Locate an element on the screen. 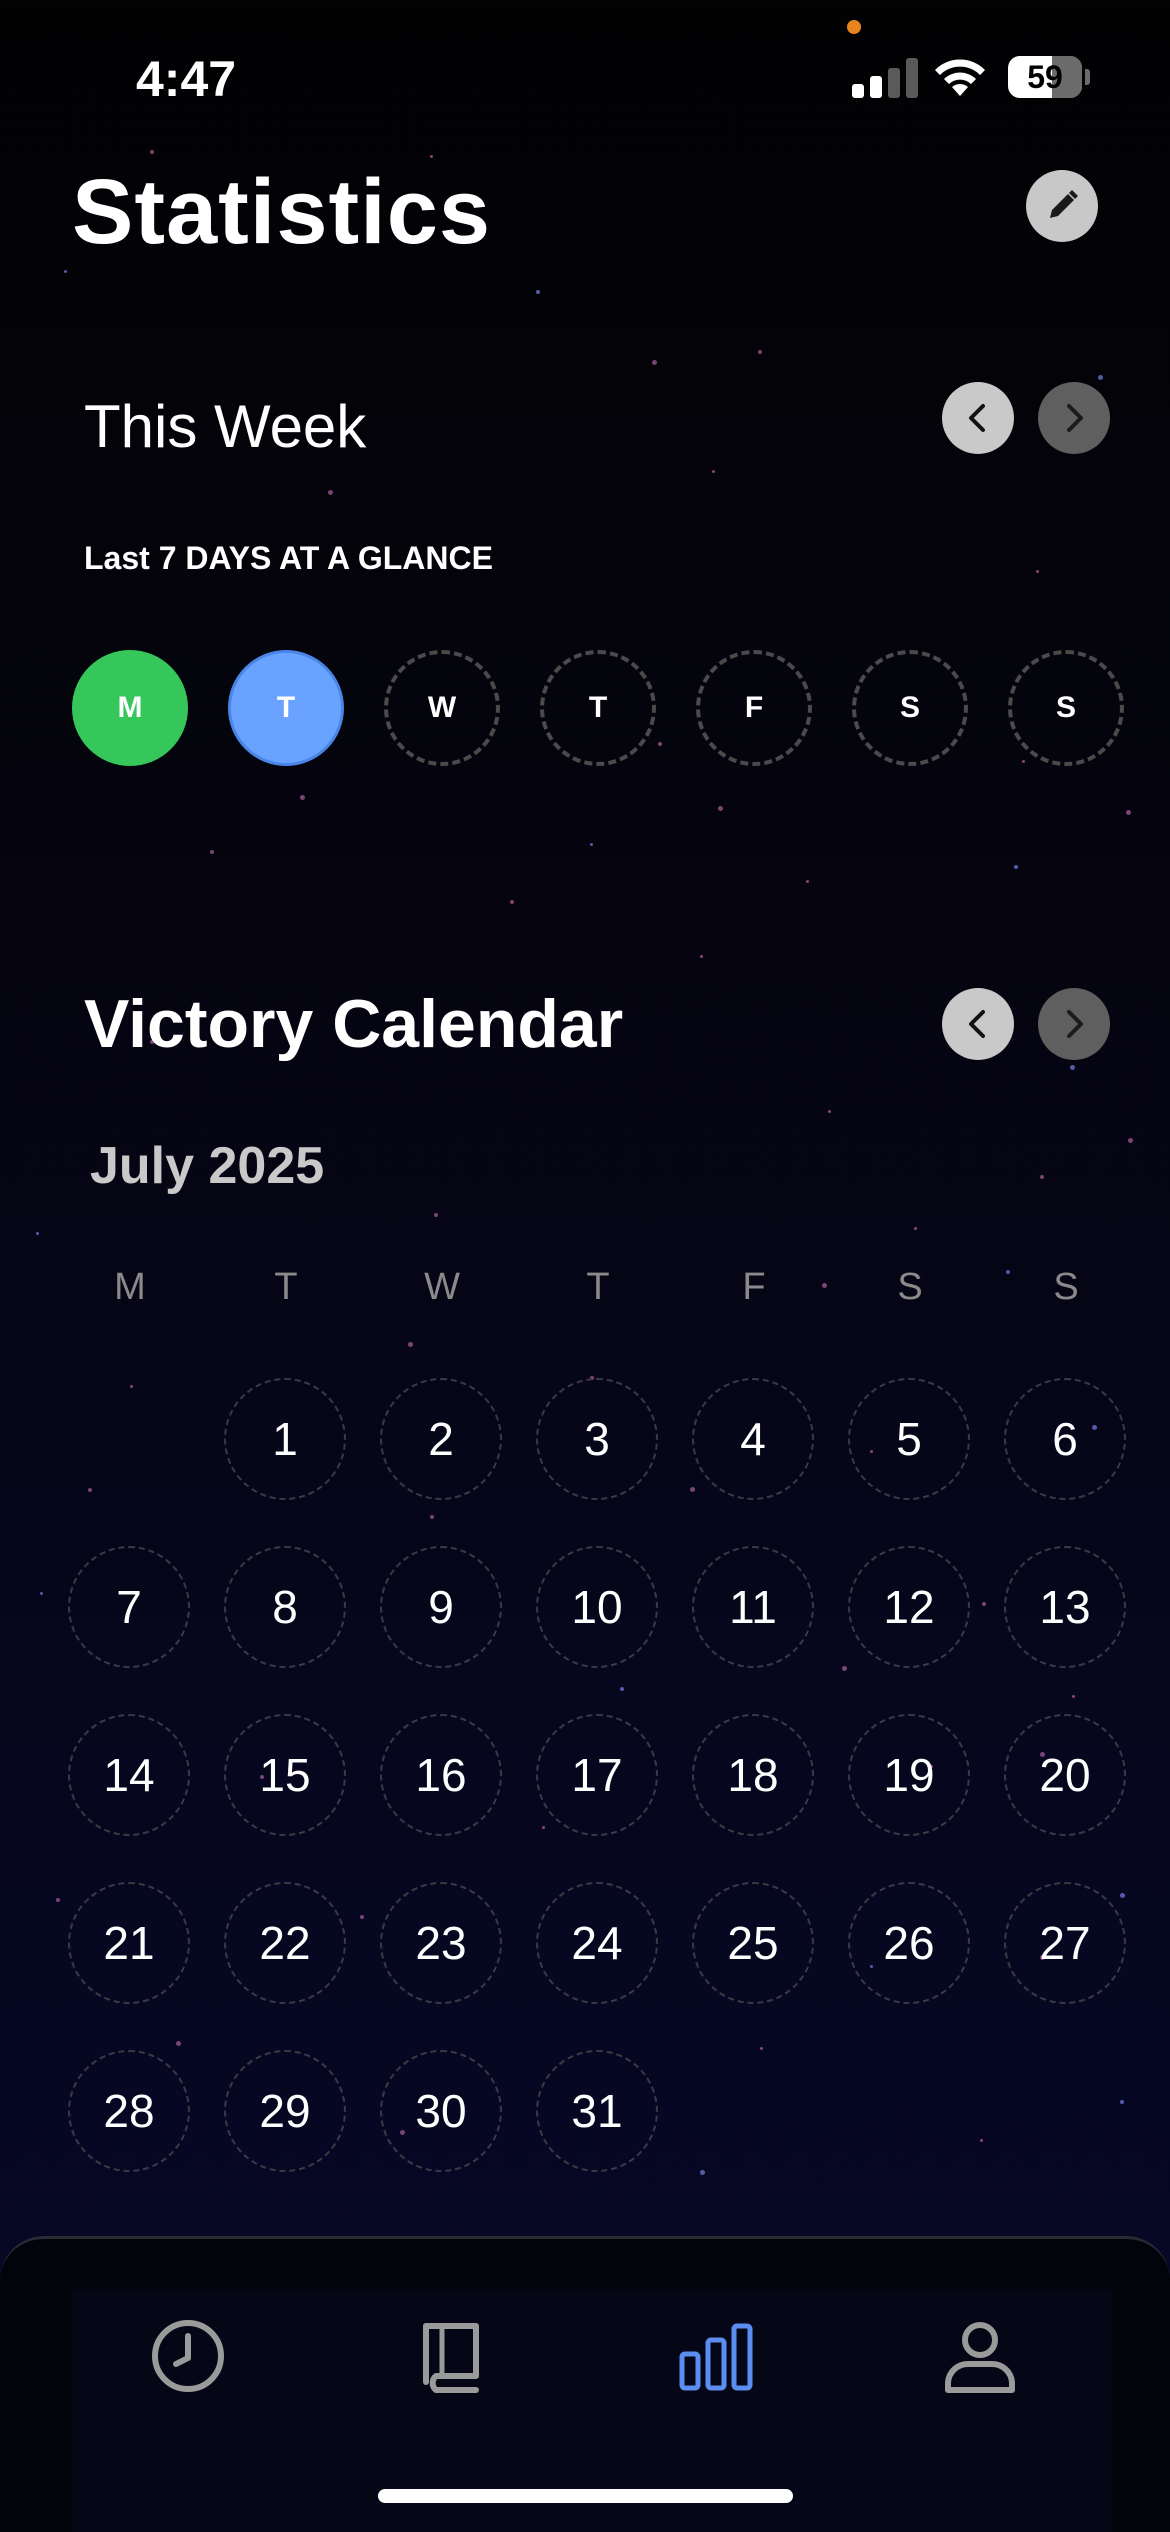  week-day-sunday: S is located at coordinates (1066, 708).